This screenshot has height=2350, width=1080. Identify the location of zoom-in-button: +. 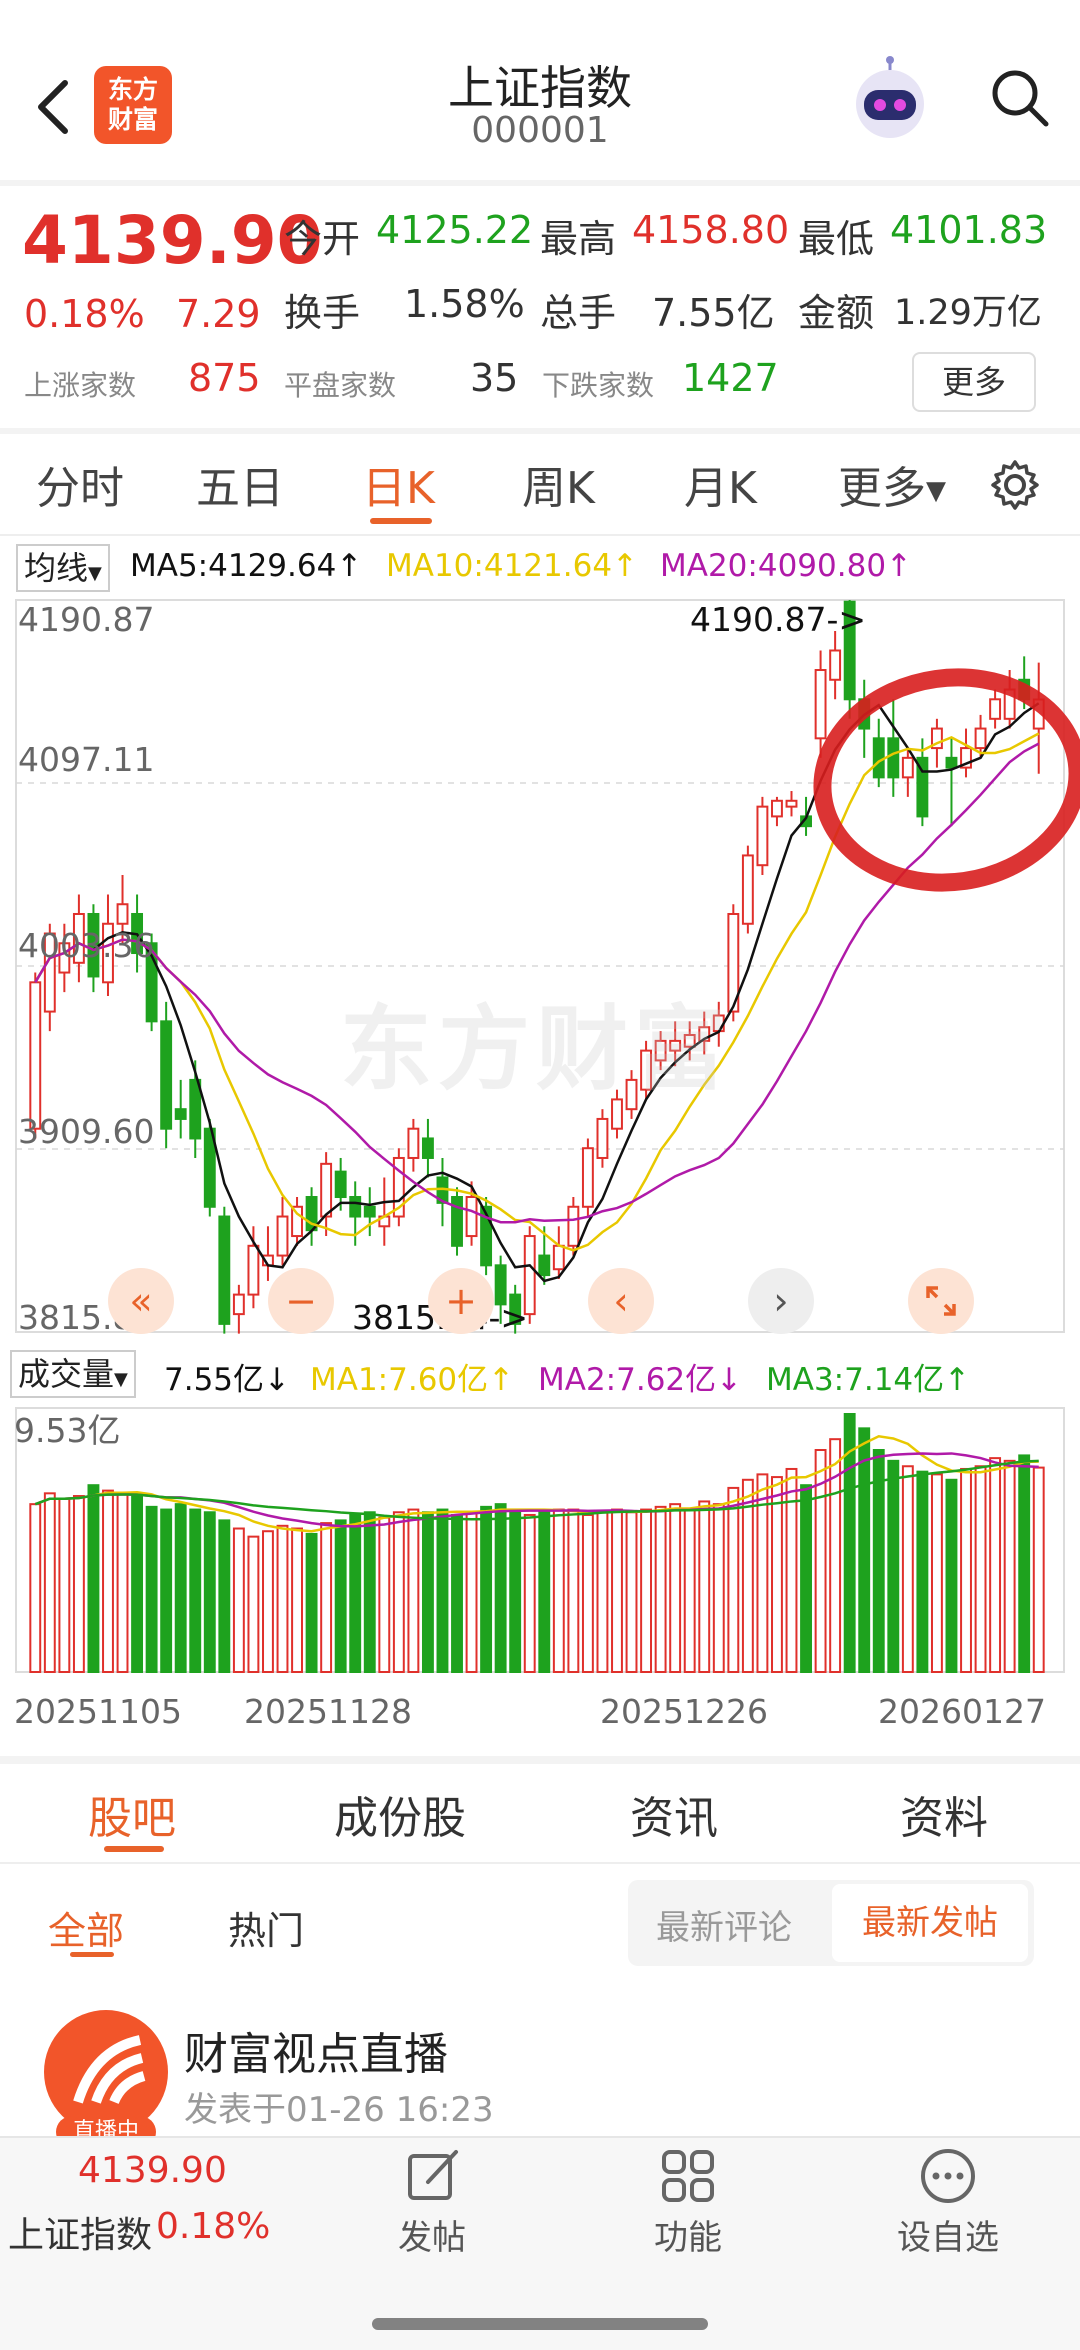
(461, 1301).